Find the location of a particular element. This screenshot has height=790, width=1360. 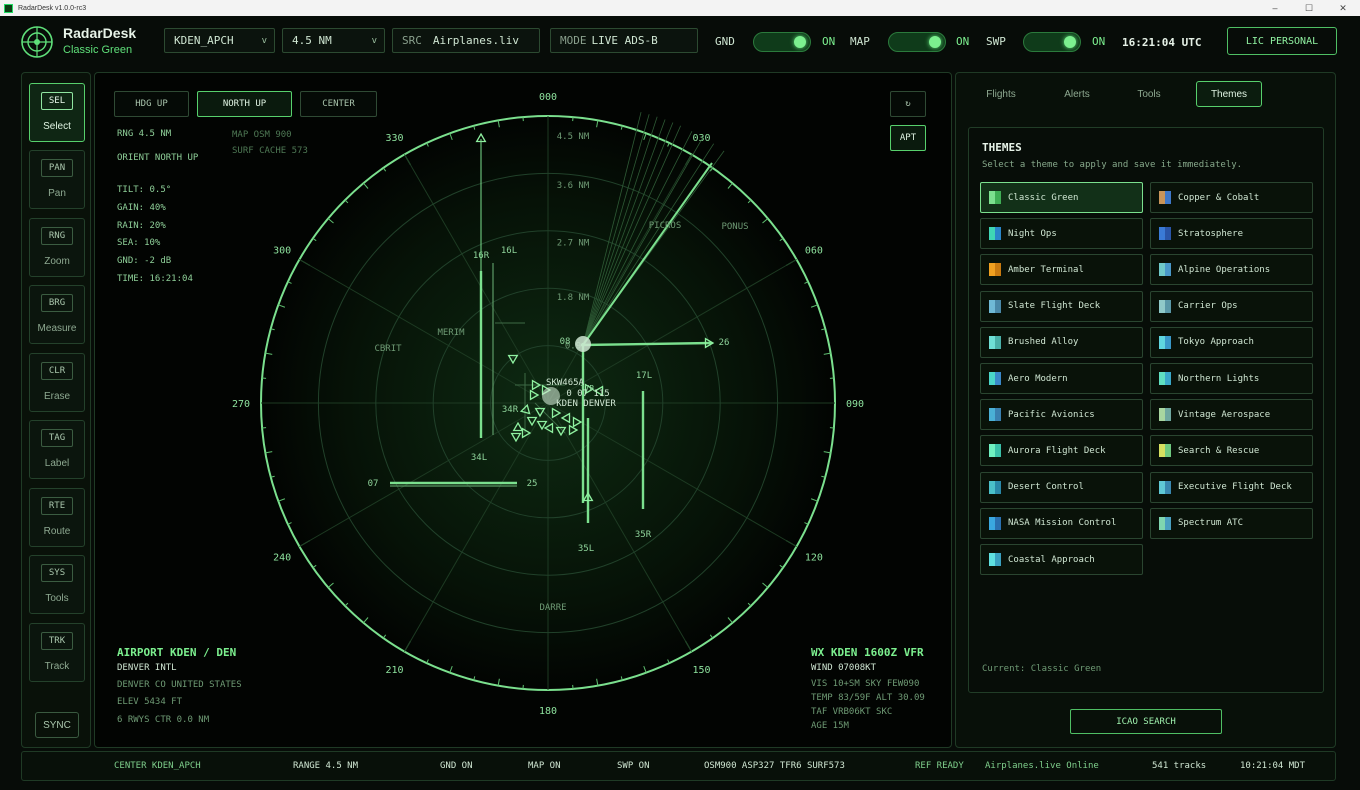

center-button: CENTER is located at coordinates (338, 104).